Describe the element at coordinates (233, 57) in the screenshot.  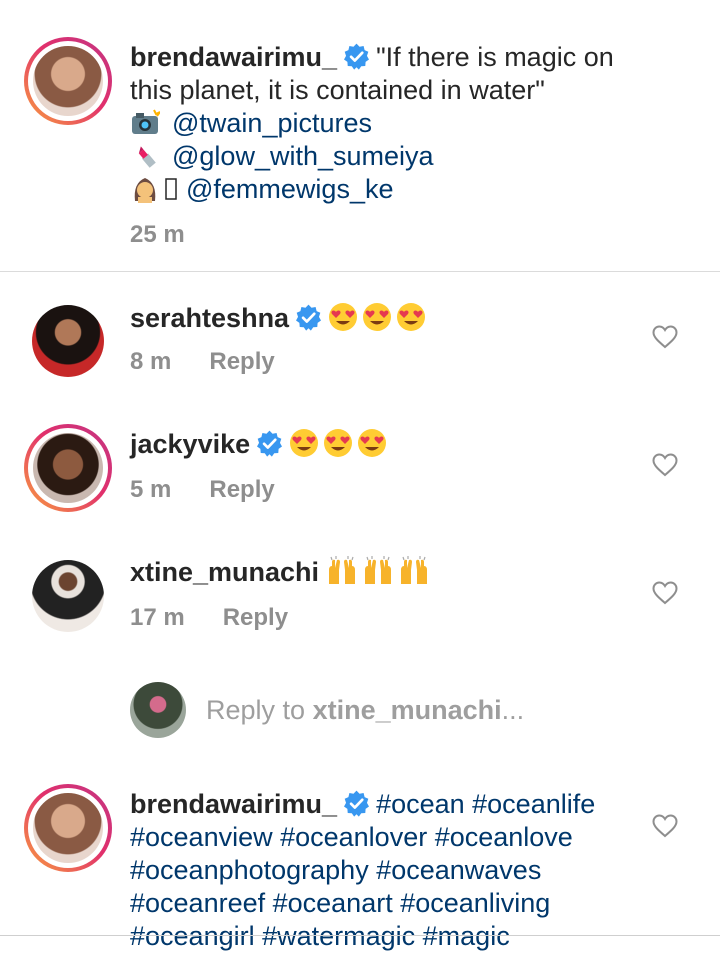
I see `caption-username: brendawairimu_` at that location.